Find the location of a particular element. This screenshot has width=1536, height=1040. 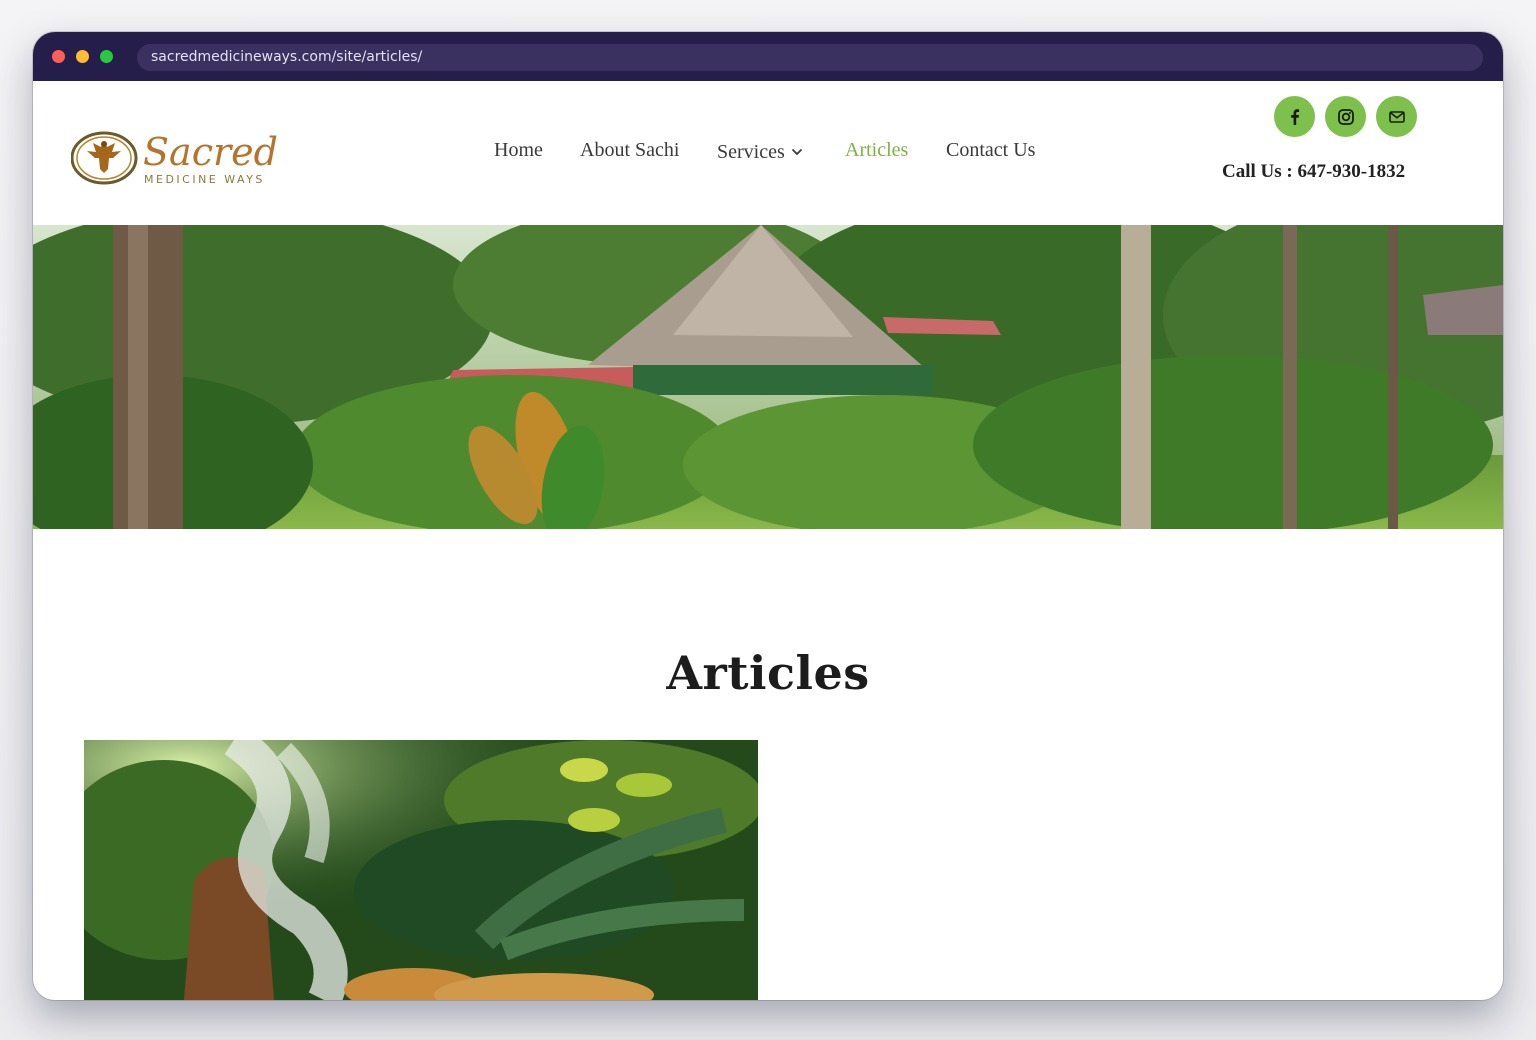

mail-icon is located at coordinates (1396, 116).